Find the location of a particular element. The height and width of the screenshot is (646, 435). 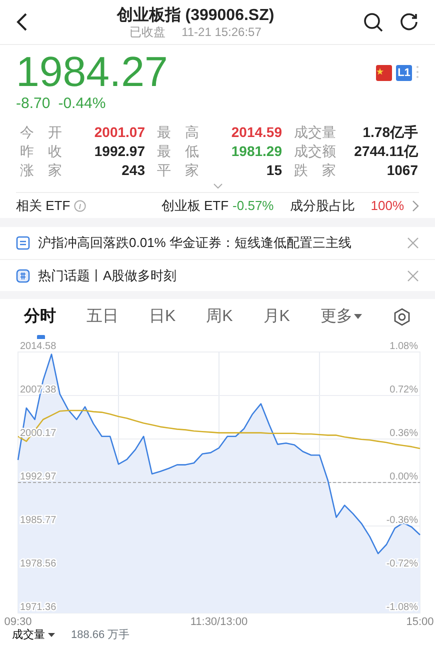

chart-tab: 分时 is located at coordinates (40, 317).